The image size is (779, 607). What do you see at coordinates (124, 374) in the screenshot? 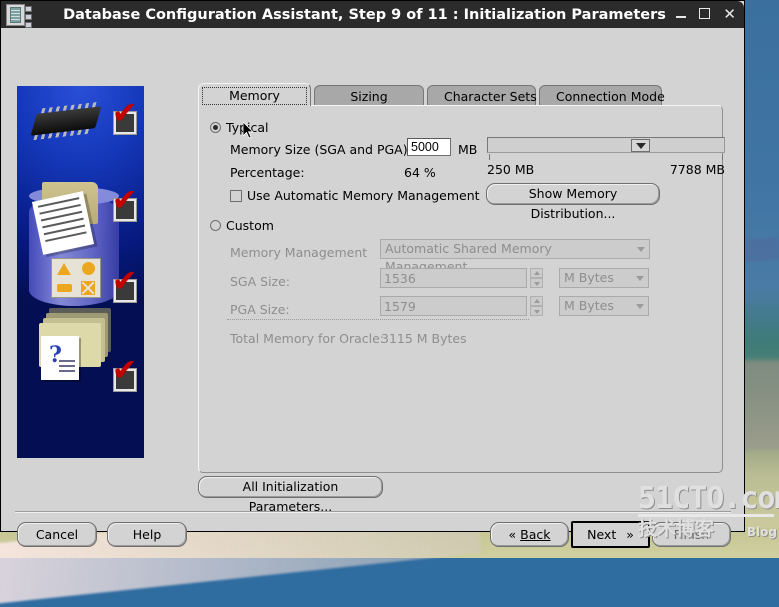
I see `step-check-4: ✔` at bounding box center [124, 374].